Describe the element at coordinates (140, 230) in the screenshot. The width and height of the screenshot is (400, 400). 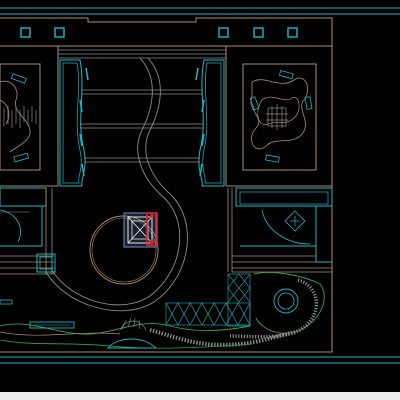
I see `selected-pavilion-block` at that location.